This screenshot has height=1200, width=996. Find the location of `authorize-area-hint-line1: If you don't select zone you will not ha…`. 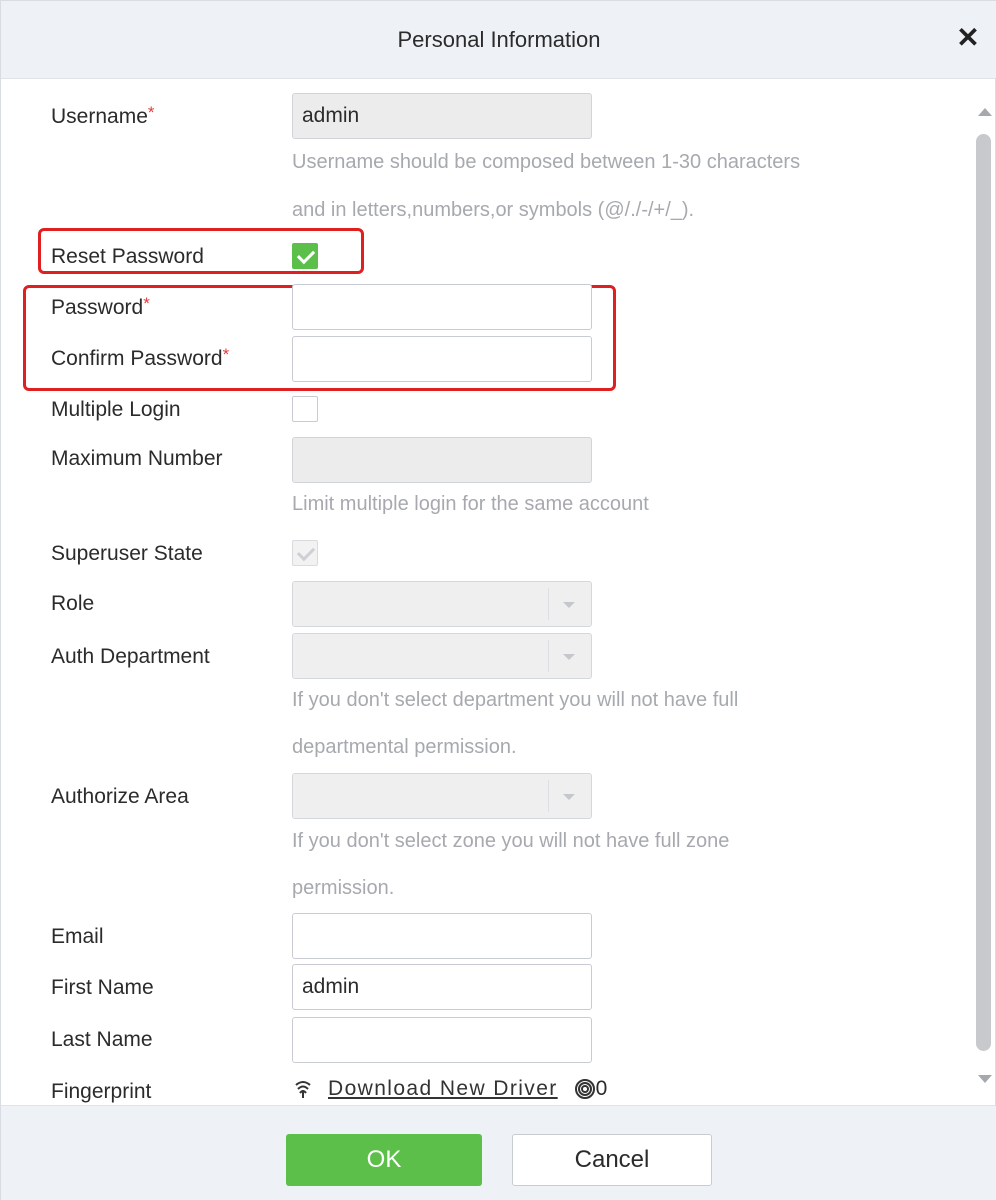

authorize-area-hint-line1: If you don't select zone you will not ha… is located at coordinates (511, 841).